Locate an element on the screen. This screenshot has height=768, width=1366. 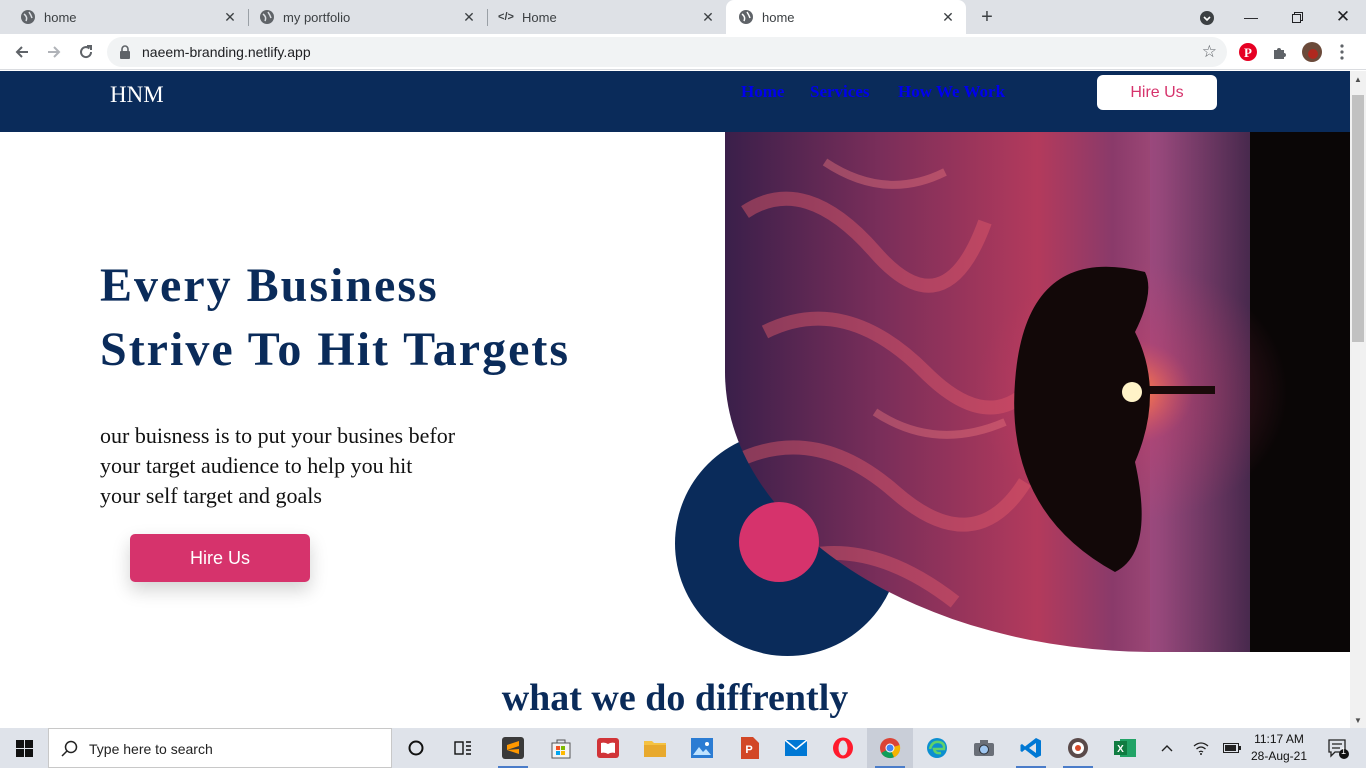
profile-avatar is located at coordinates (1312, 52).